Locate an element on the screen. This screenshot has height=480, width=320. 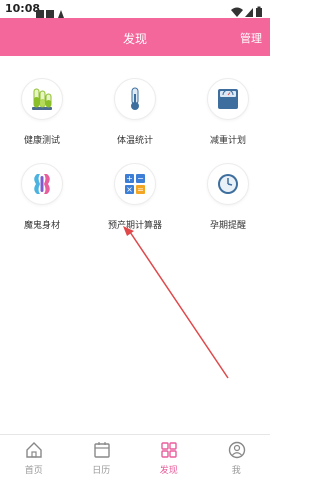
user-icon is located at coordinates (237, 452).